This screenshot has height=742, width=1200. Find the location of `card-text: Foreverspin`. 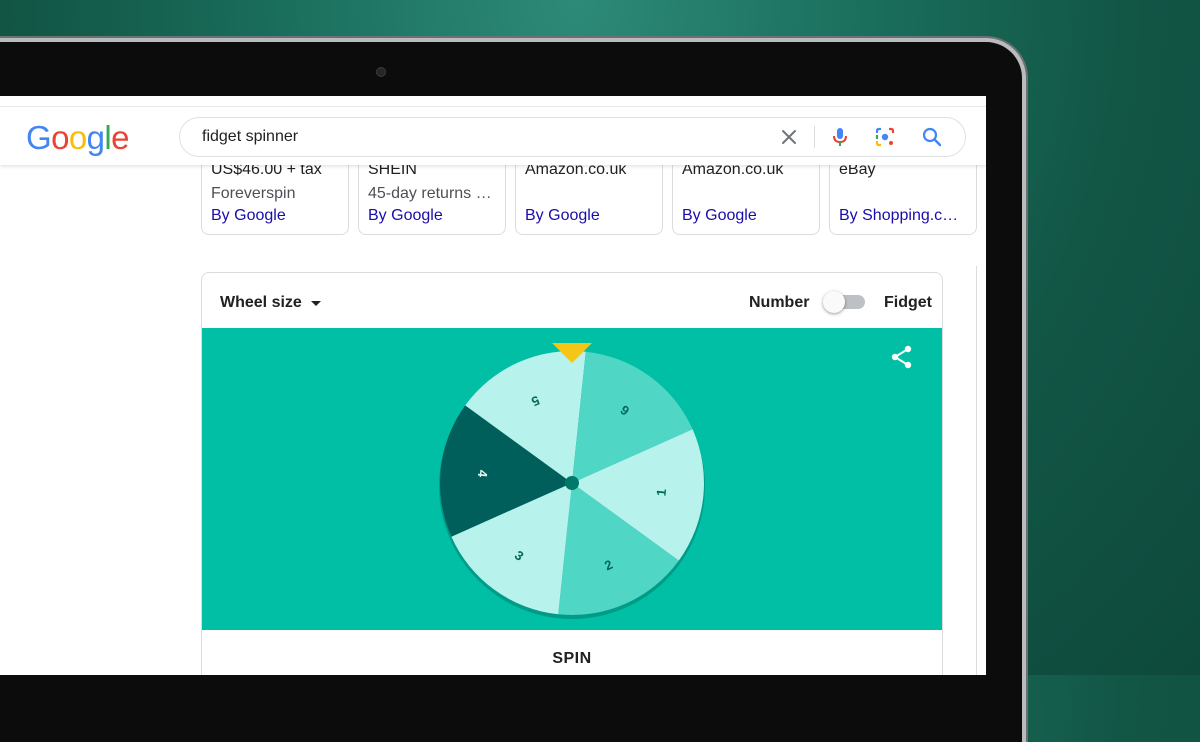

card-text: Foreverspin is located at coordinates (253, 193).